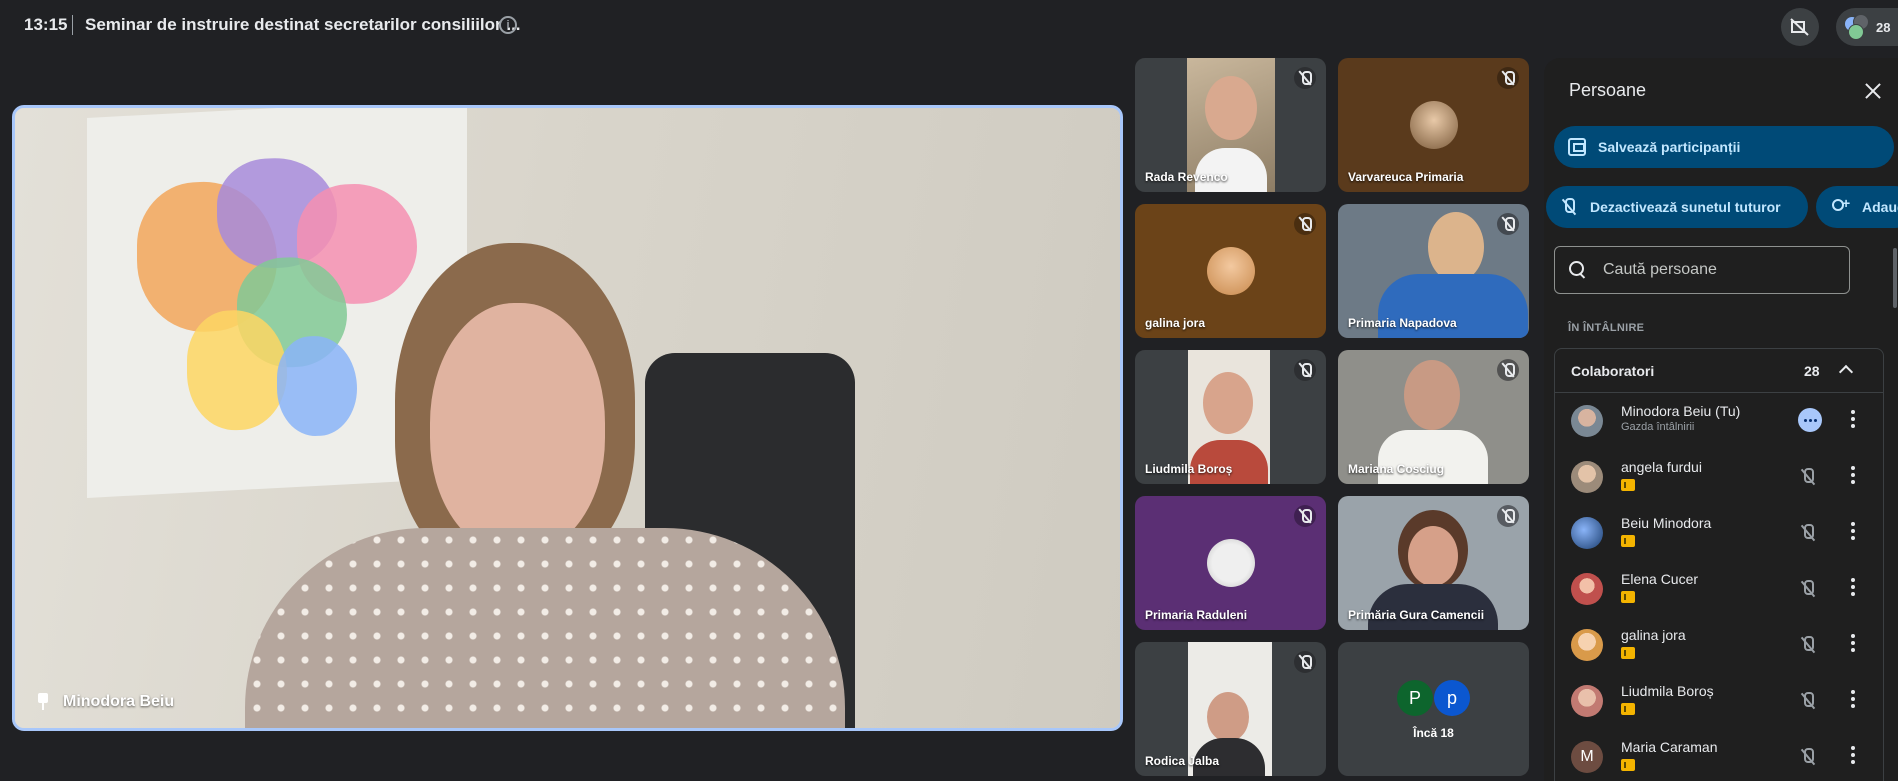 The image size is (1898, 781). I want to click on tile-name: Primaria Raduleni, so click(1196, 615).